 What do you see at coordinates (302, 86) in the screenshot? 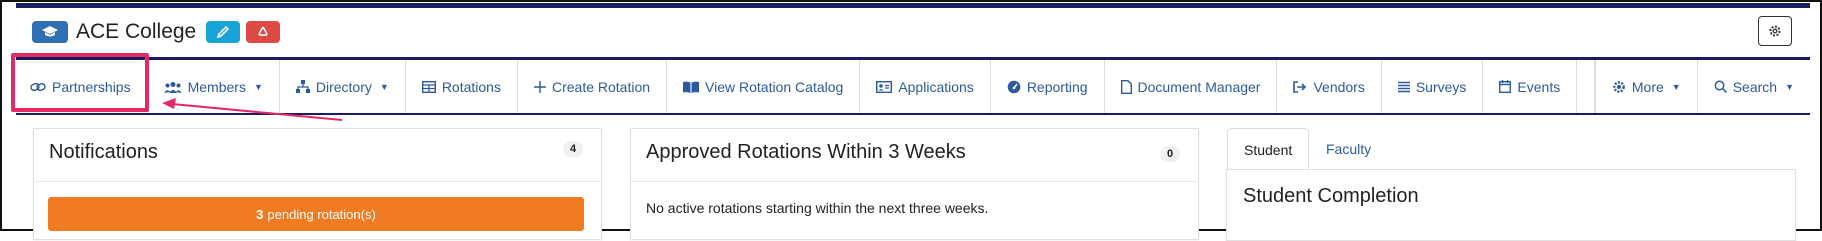
I see `sitemap-icon` at bounding box center [302, 86].